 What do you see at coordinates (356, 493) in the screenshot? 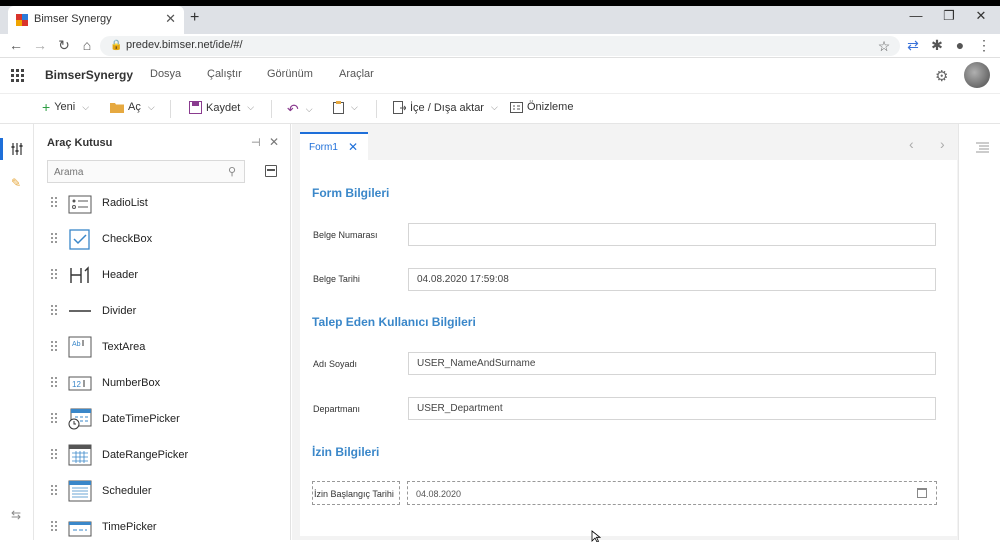
I see `leave-start-label-box: İzin Başlangıç Tarihi` at bounding box center [356, 493].